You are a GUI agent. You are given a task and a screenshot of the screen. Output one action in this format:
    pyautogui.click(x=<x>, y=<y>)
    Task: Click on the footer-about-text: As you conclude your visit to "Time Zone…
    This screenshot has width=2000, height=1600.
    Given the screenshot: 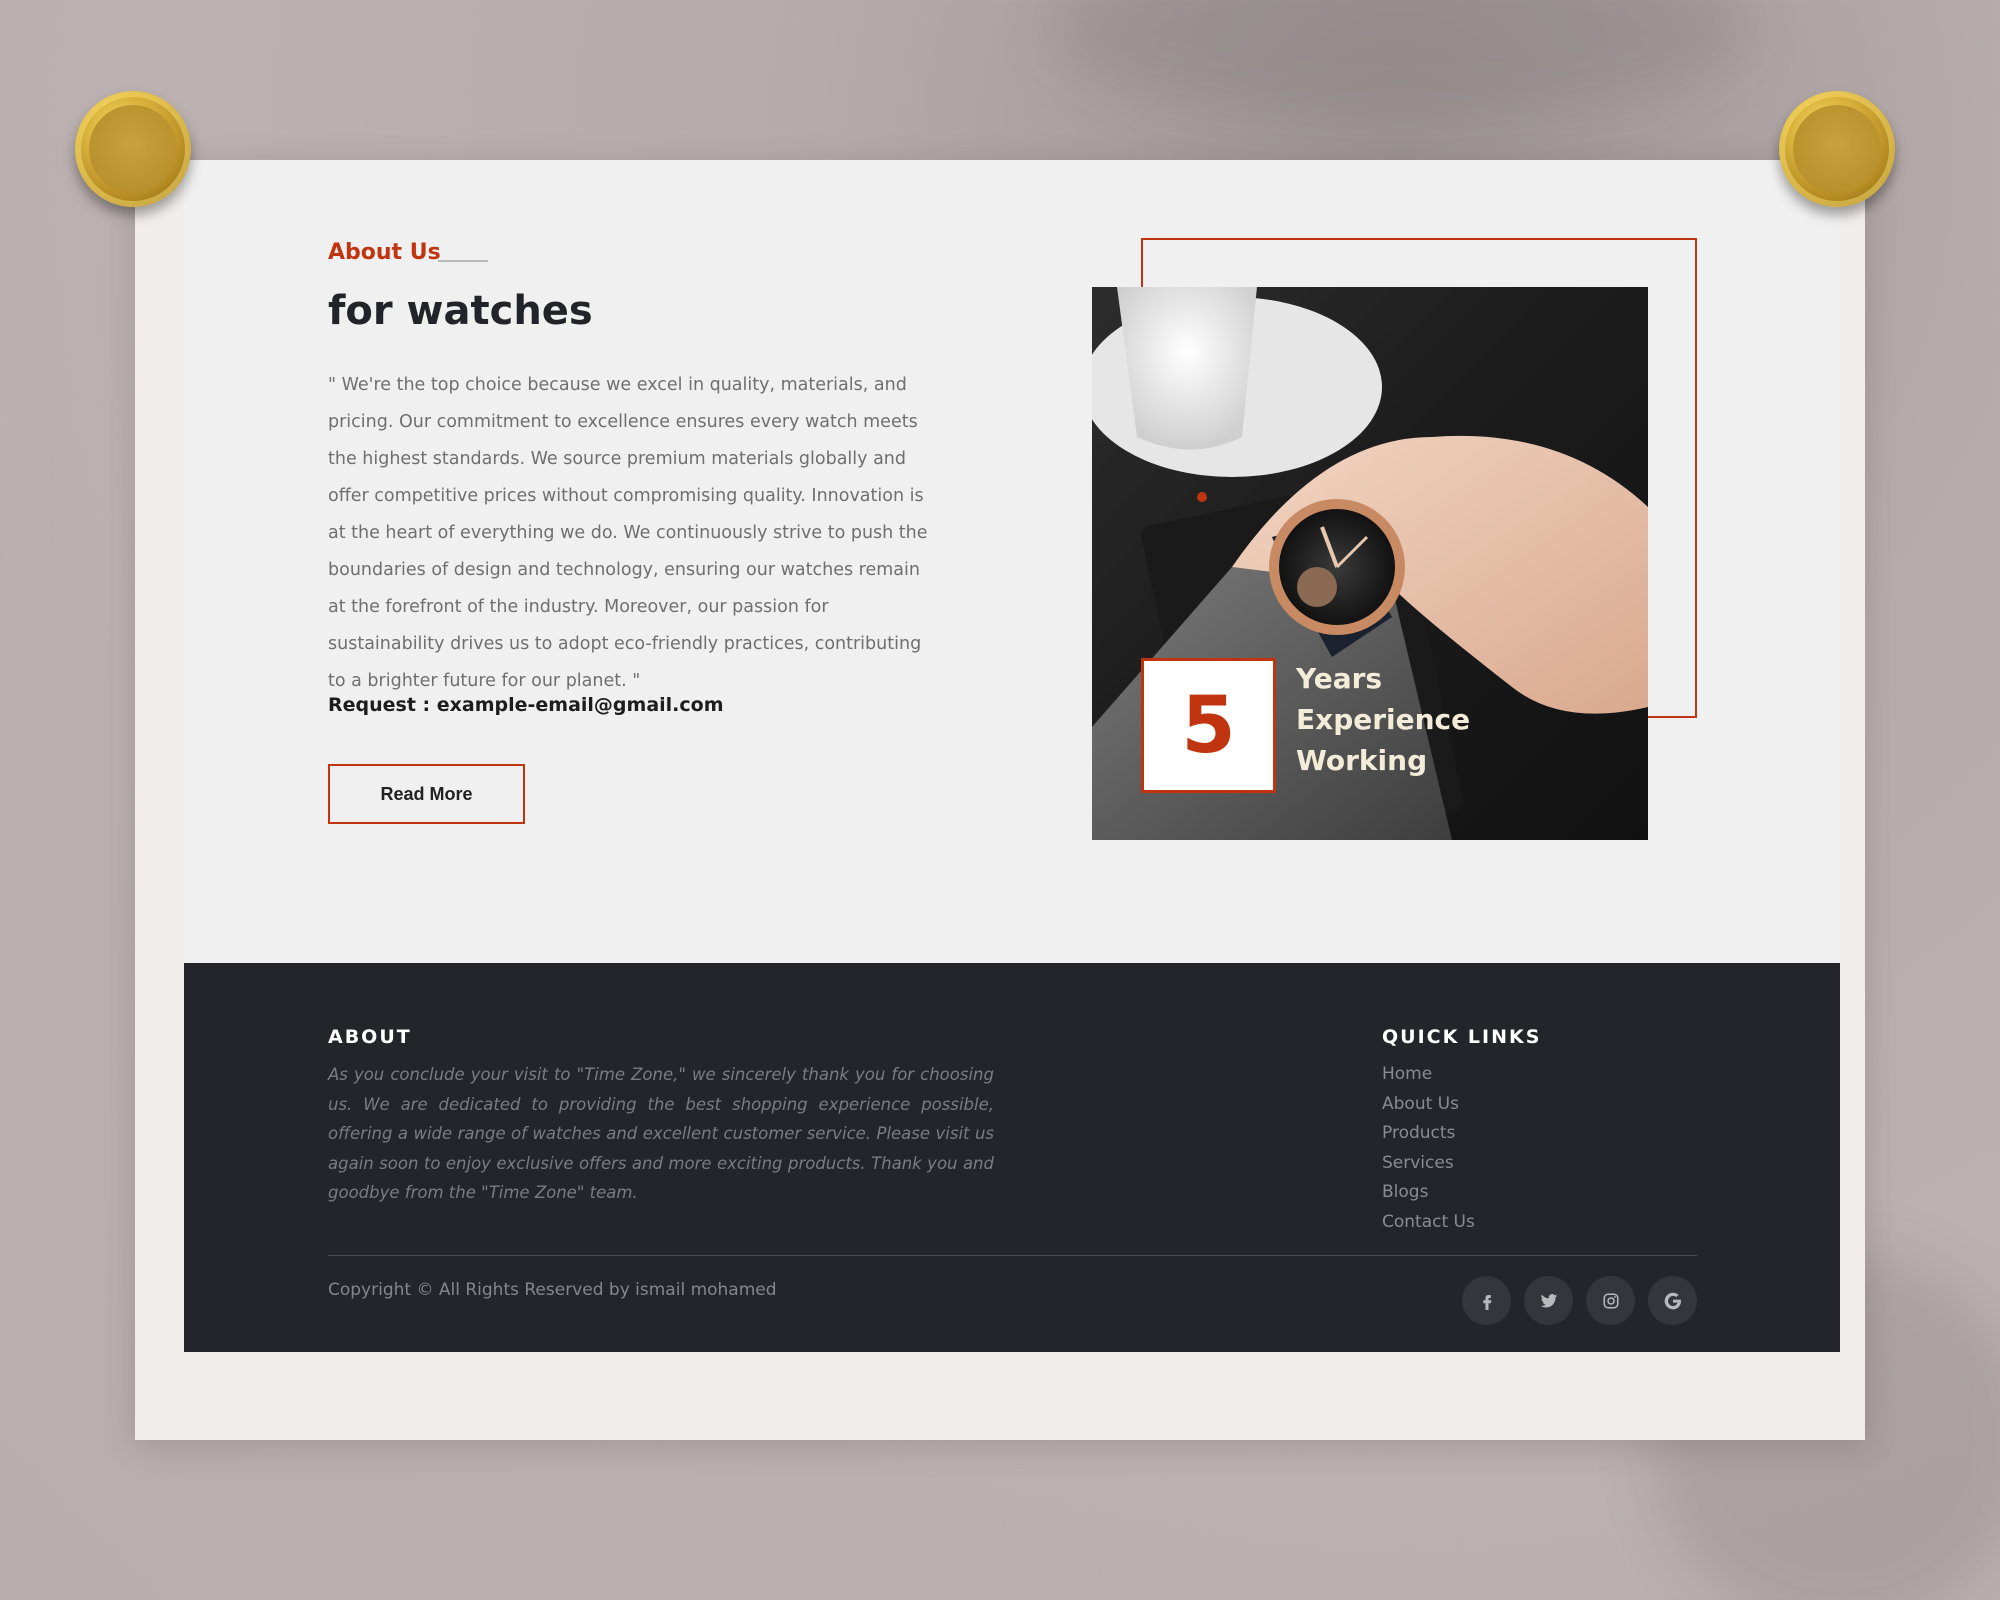 What is the action you would take?
    pyautogui.click(x=661, y=1133)
    